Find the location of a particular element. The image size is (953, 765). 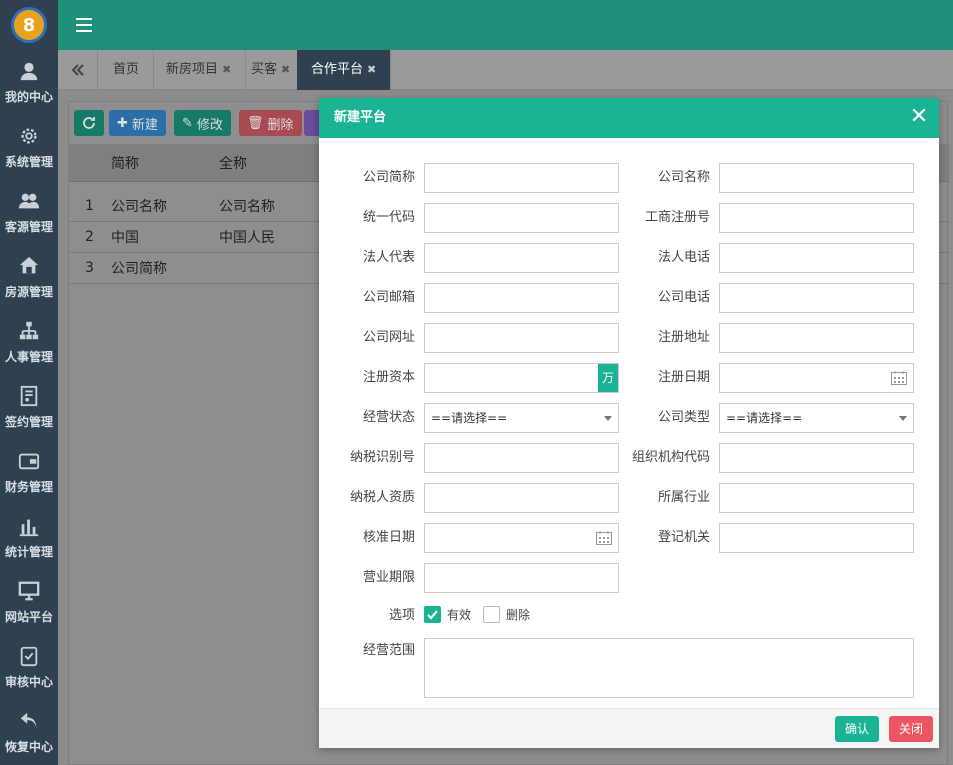

confirm-button: 确认 is located at coordinates (857, 729).